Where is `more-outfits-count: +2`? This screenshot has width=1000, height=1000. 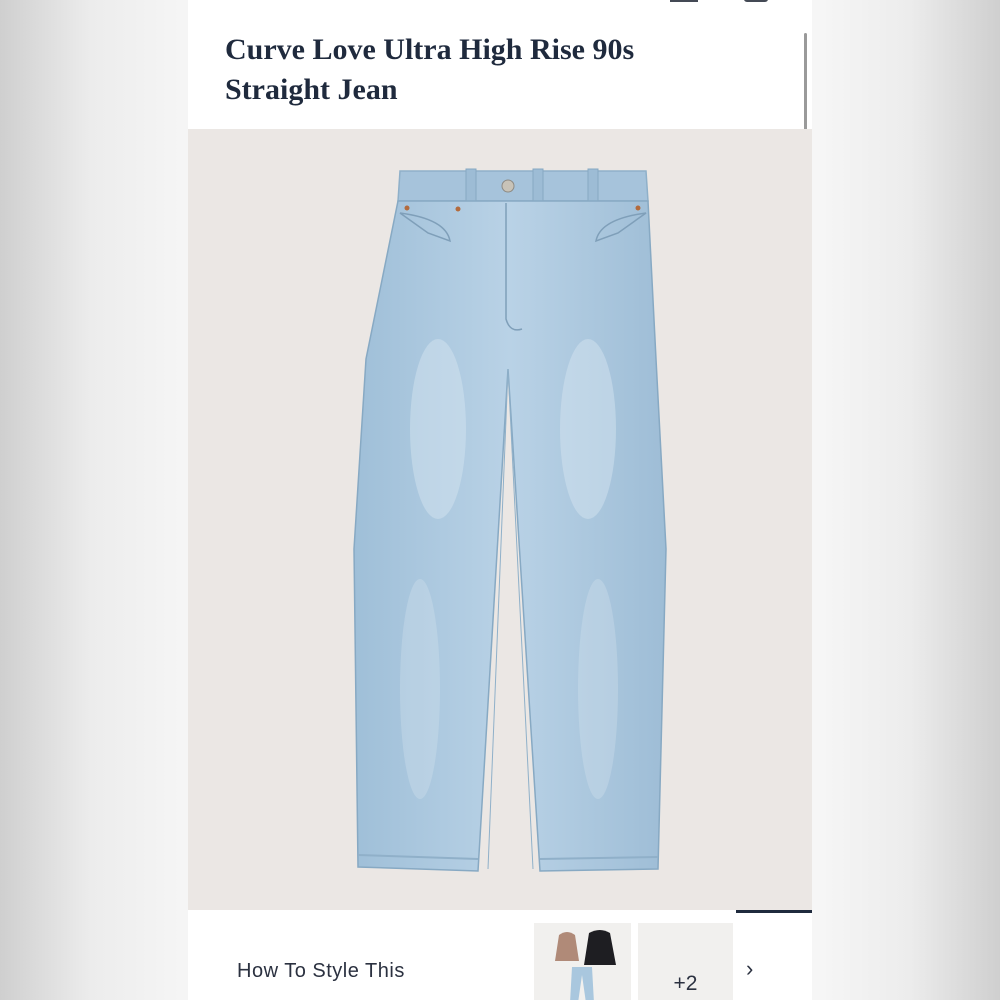 more-outfits-count: +2 is located at coordinates (685, 983).